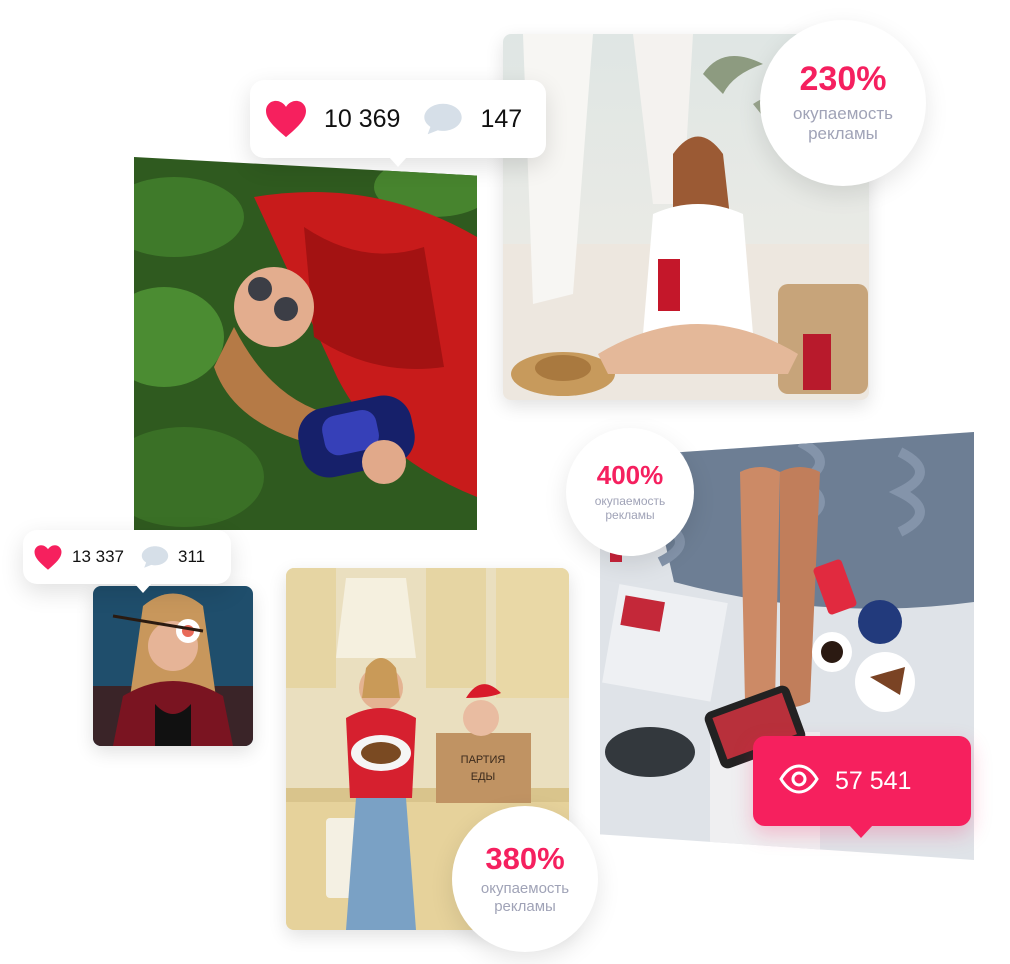  What do you see at coordinates (173, 666) in the screenshot?
I see `sushi-girl-photo` at bounding box center [173, 666].